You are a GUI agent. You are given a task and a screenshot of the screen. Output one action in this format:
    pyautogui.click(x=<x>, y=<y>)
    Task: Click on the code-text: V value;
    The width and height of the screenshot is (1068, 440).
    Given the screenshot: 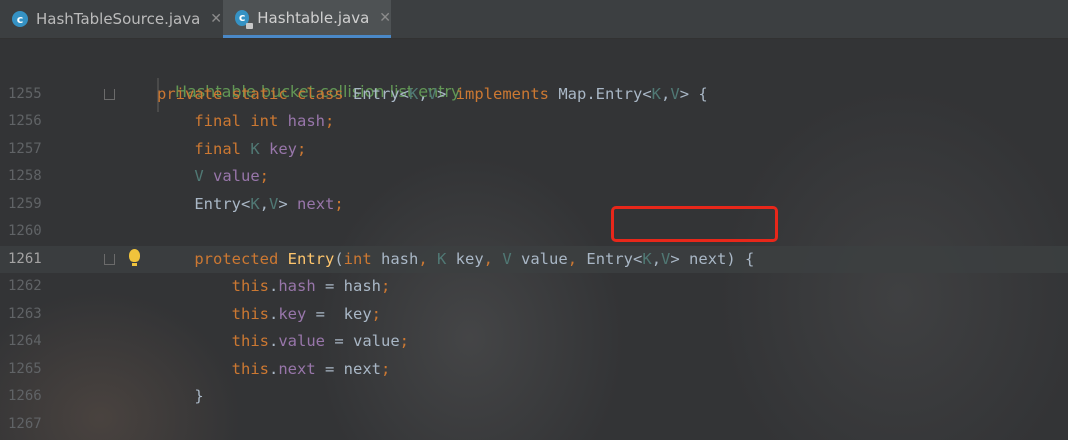 What is the action you would take?
    pyautogui.click(x=213, y=177)
    